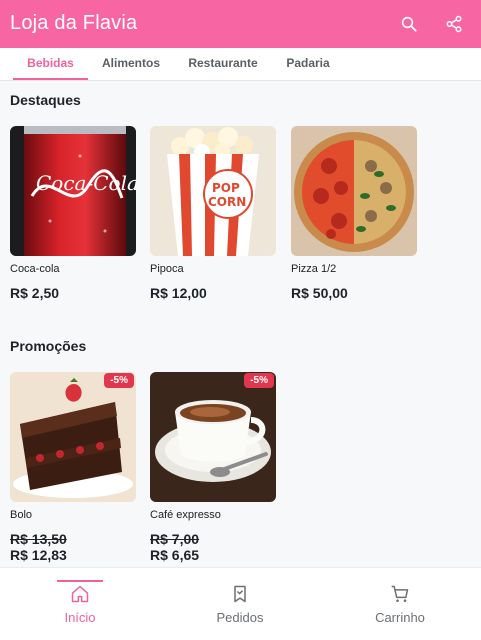 This screenshot has width=481, height=640. I want to click on nav-carrinho: Carrinho, so click(400, 604).